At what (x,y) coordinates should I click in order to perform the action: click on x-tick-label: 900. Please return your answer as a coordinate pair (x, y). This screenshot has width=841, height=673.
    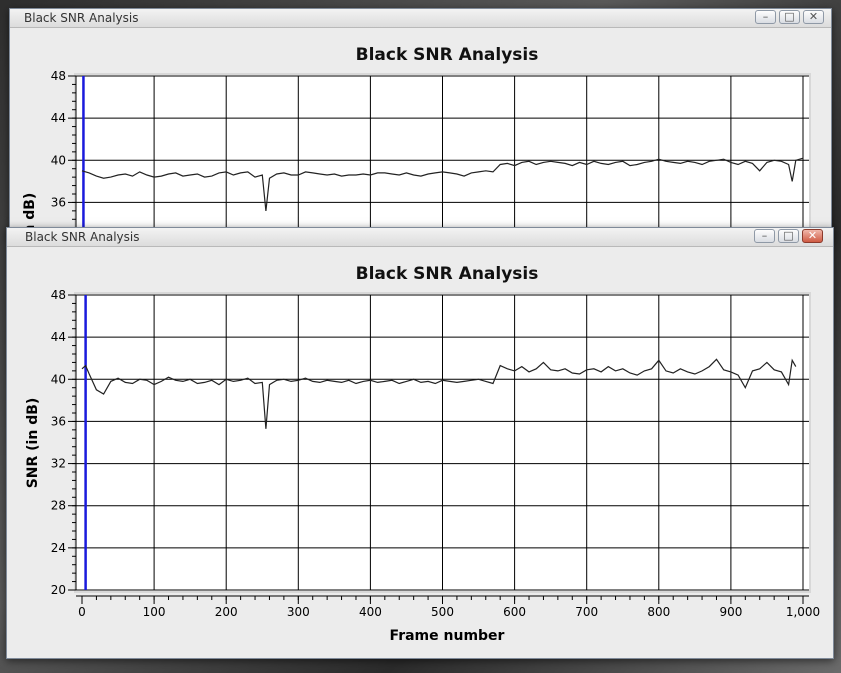
    Looking at the image, I should click on (730, 612).